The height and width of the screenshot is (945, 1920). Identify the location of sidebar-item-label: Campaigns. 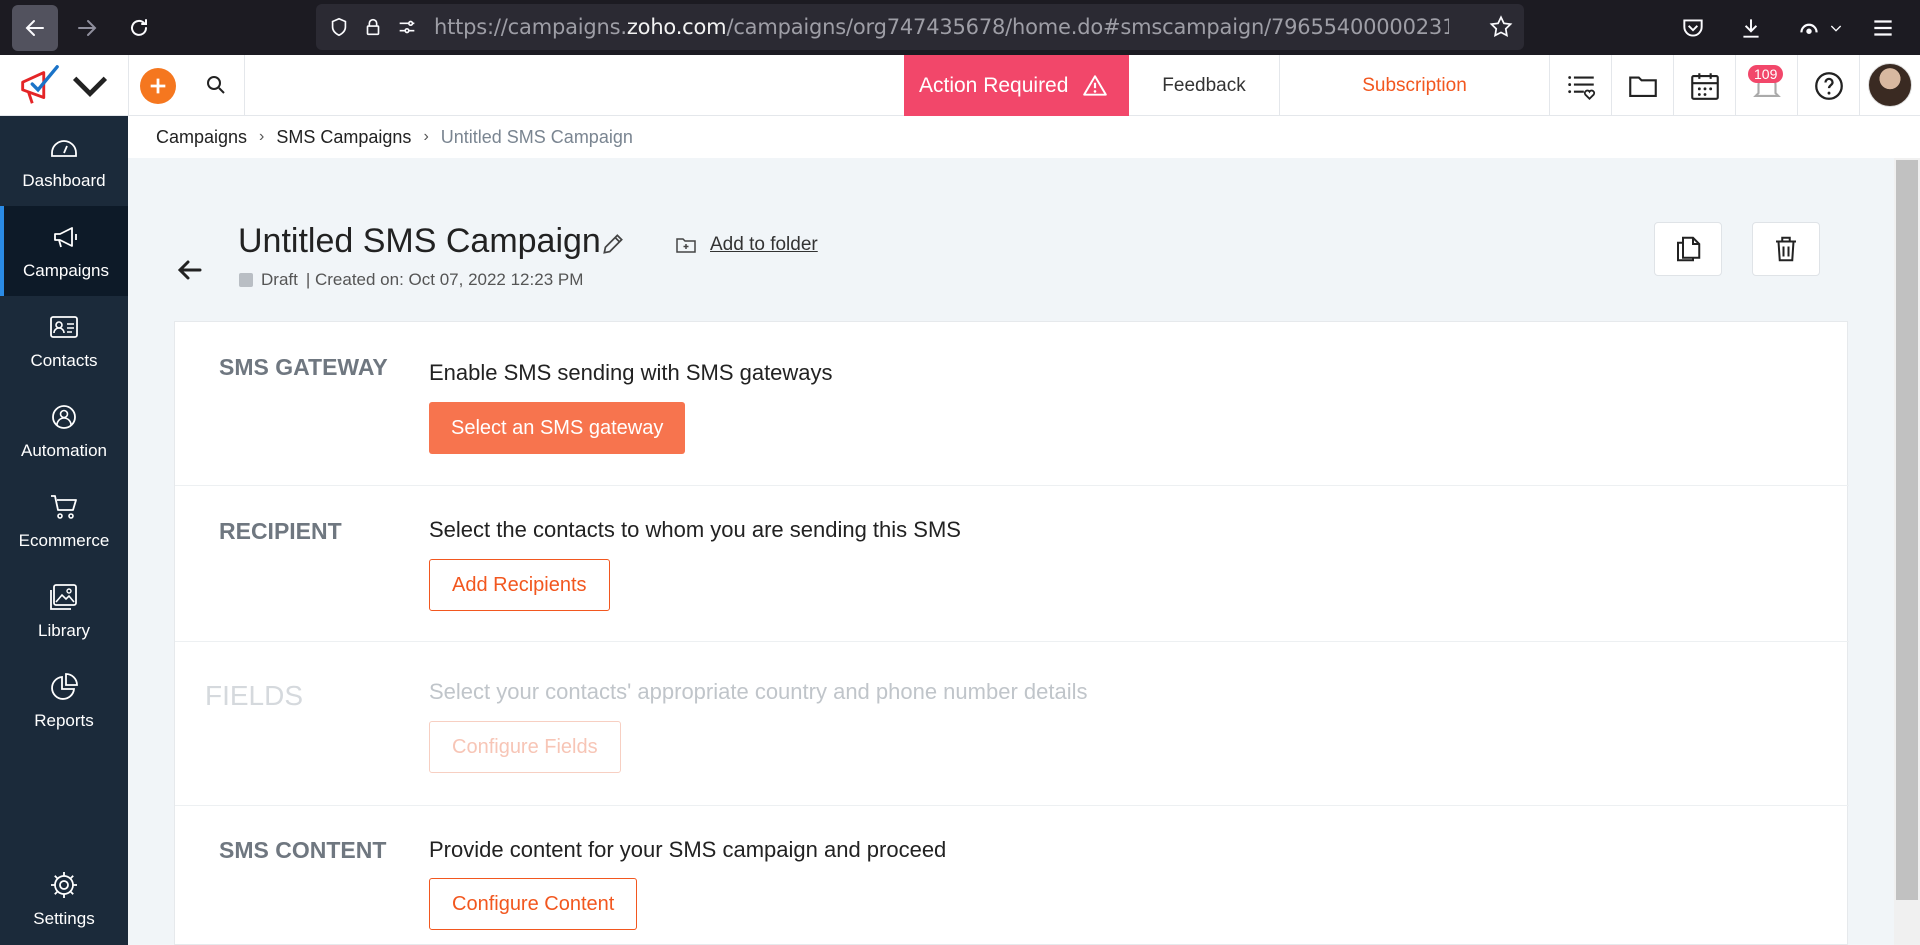
(66, 270).